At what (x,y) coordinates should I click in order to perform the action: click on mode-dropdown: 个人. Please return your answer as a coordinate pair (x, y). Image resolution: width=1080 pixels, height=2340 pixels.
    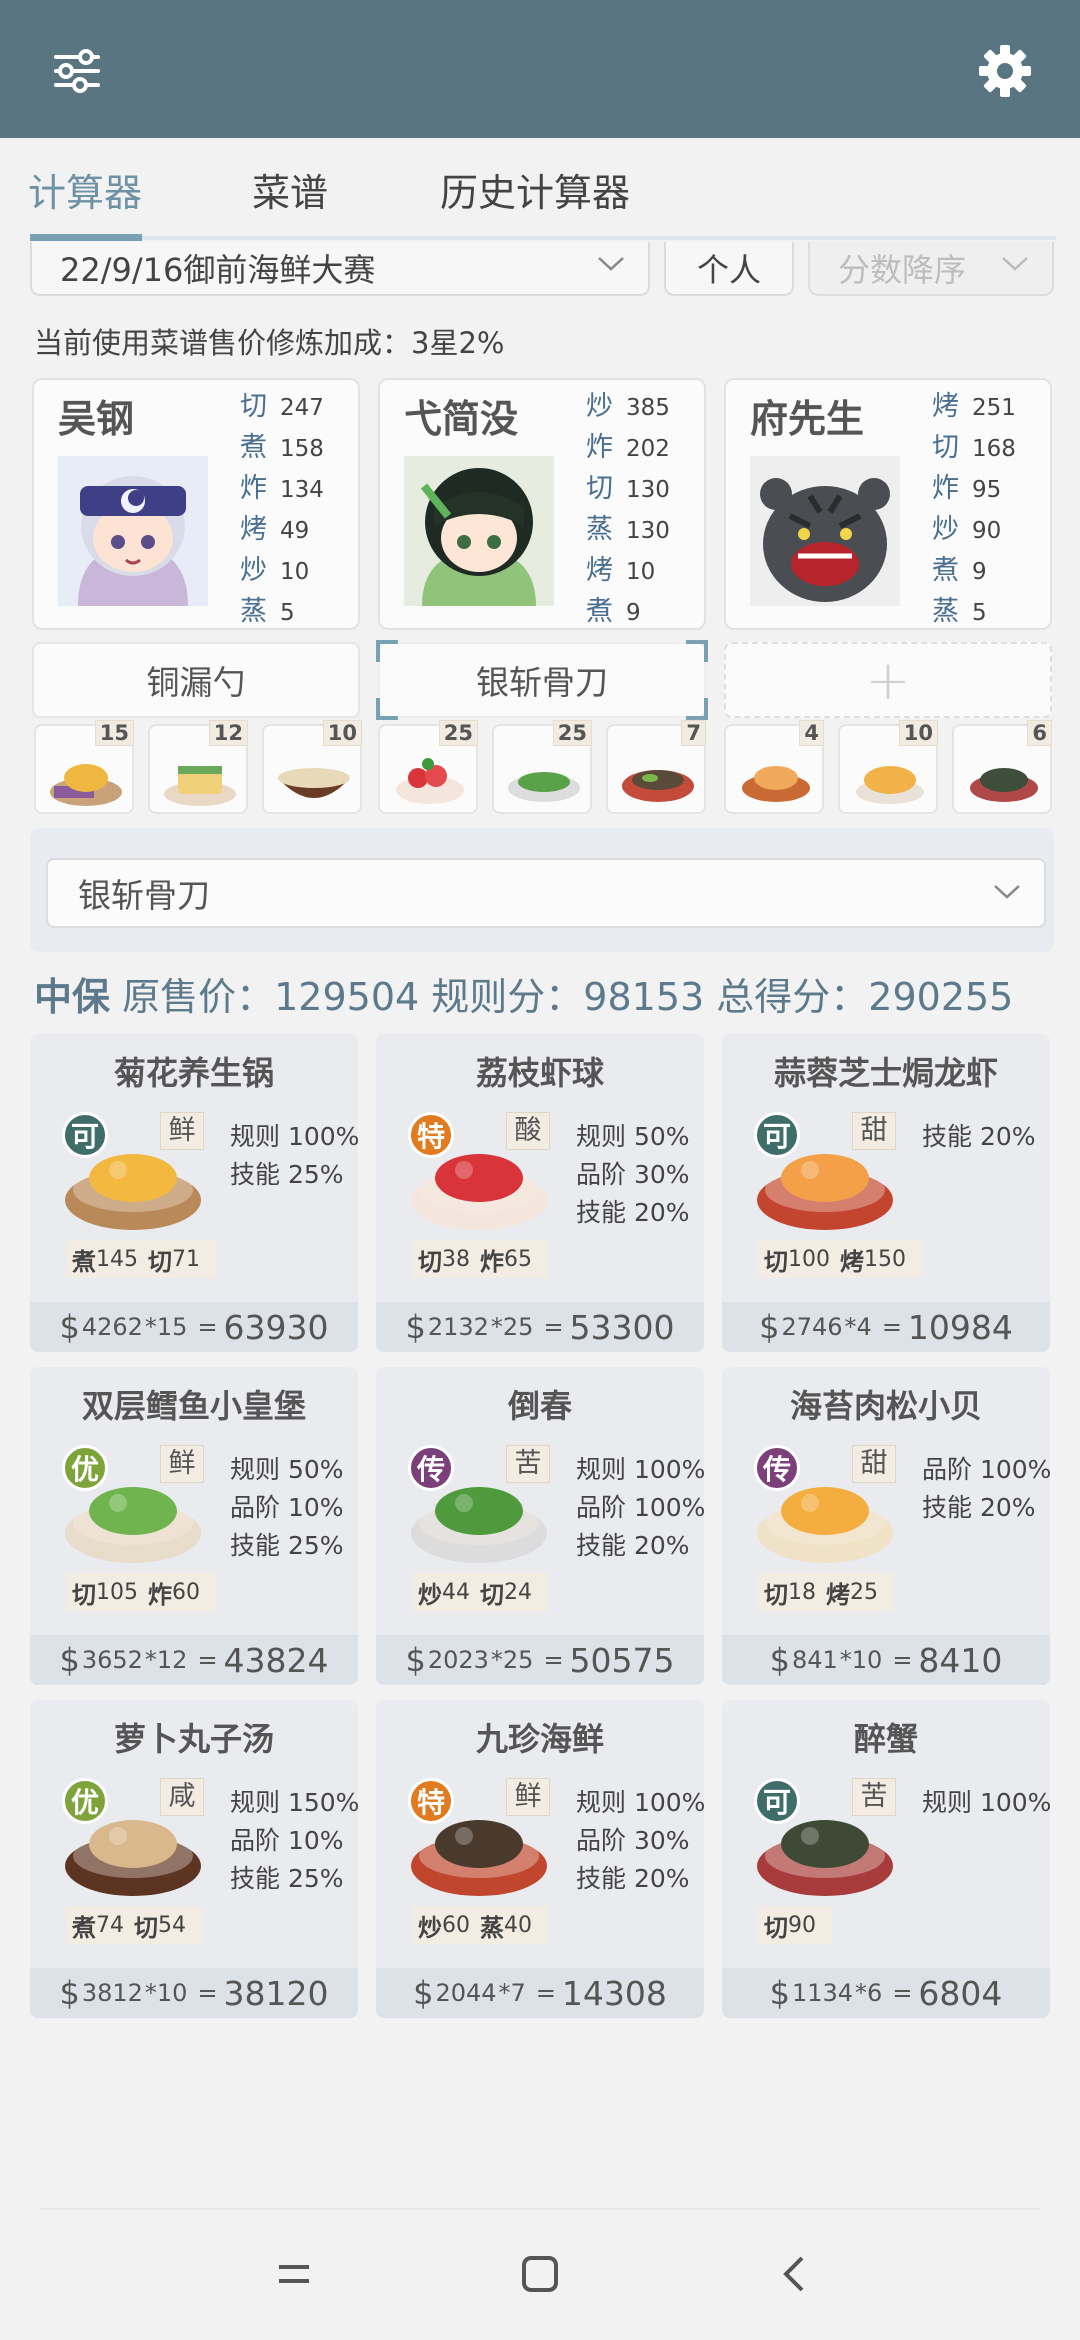
    Looking at the image, I should click on (729, 269).